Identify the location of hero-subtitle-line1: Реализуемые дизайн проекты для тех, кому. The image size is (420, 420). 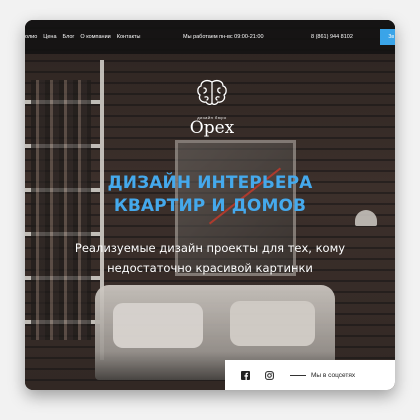
(210, 248).